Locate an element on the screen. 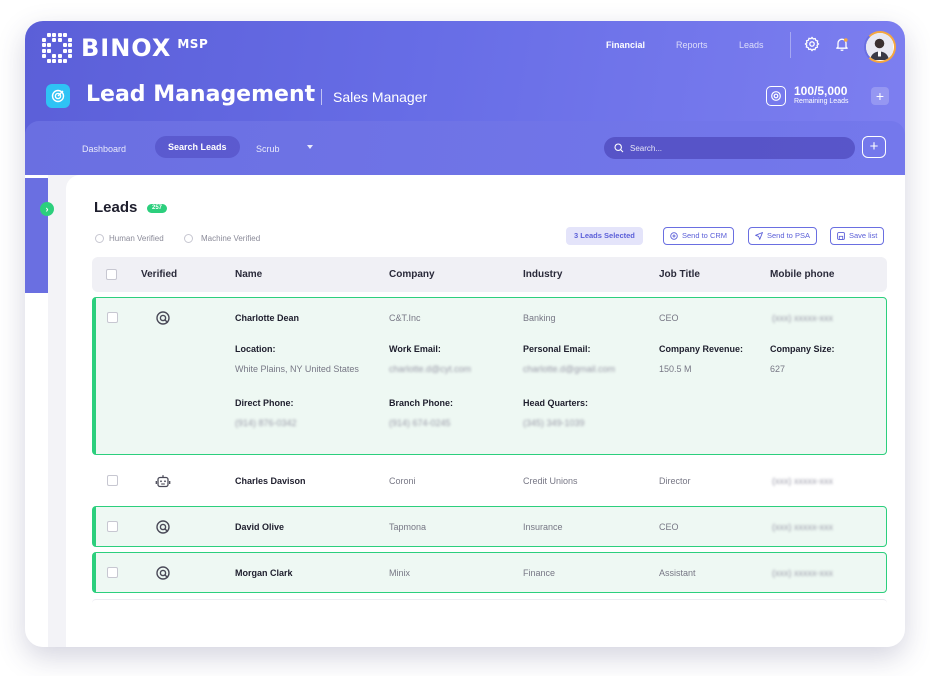 This screenshot has height=676, width=930. select-all-checkbox is located at coordinates (111, 274).